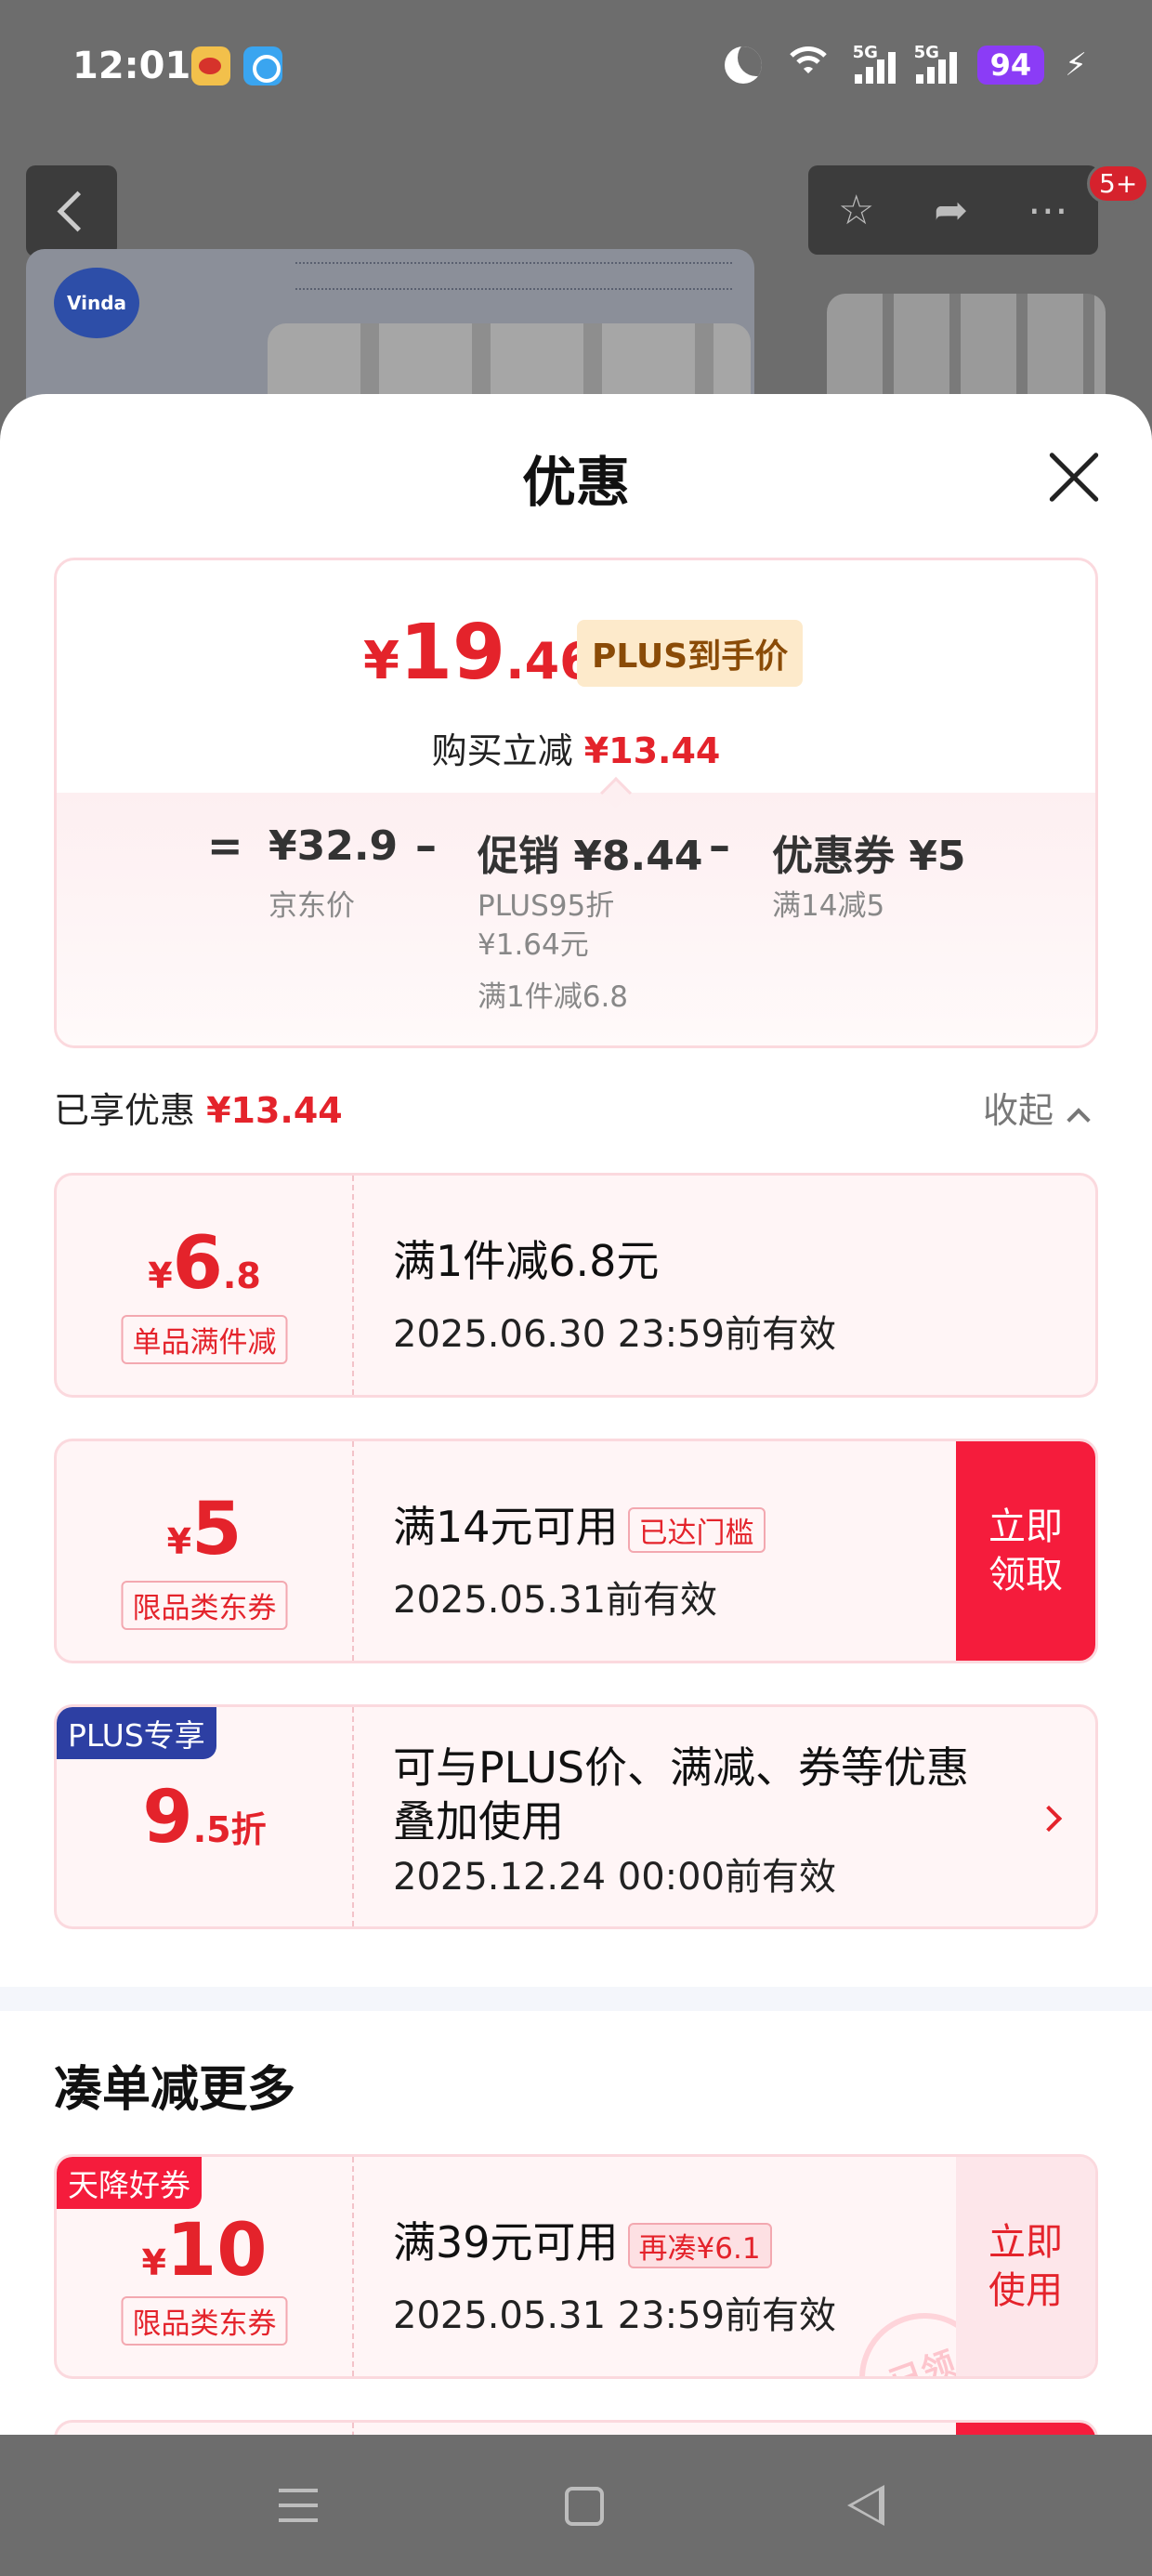  I want to click on chevron-right-icon, so click(1049, 1819).